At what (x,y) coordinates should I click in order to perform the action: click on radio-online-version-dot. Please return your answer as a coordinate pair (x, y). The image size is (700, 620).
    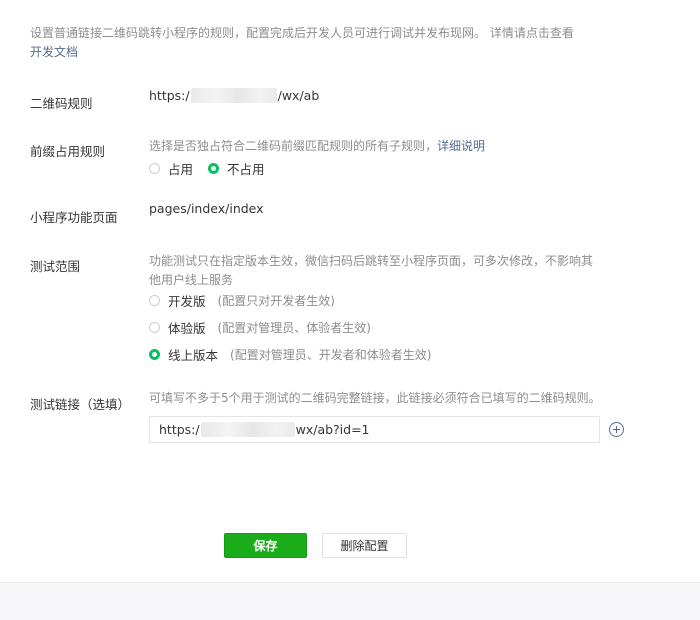
    Looking at the image, I should click on (154, 354).